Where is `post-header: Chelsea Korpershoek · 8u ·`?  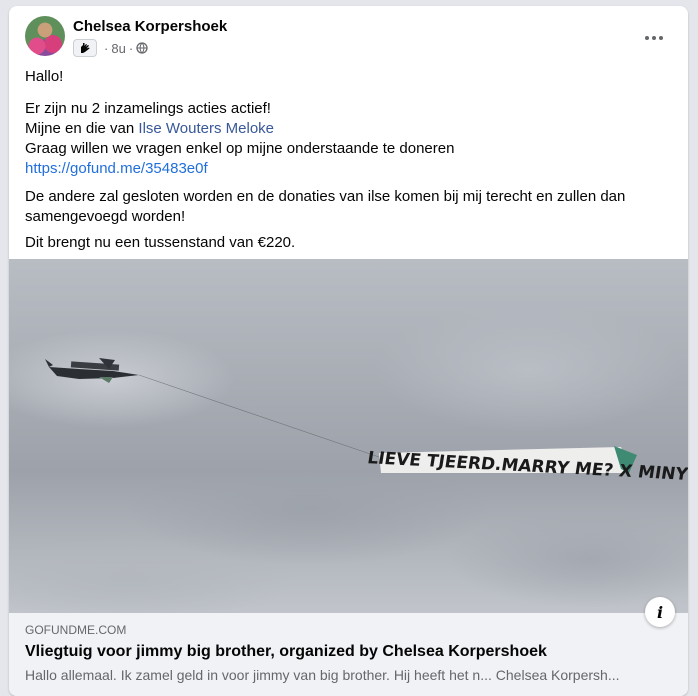
post-header: Chelsea Korpershoek · 8u · is located at coordinates (350, 37).